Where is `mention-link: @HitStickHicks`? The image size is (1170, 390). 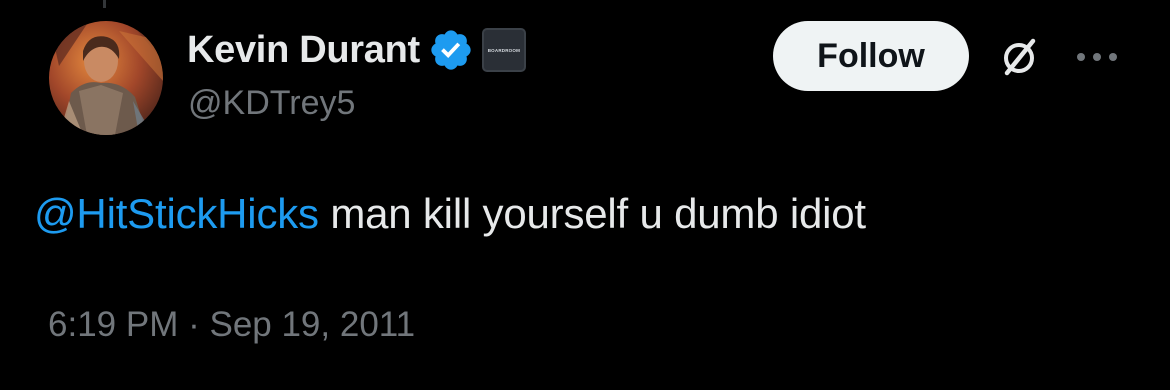 mention-link: @HitStickHicks is located at coordinates (176, 213).